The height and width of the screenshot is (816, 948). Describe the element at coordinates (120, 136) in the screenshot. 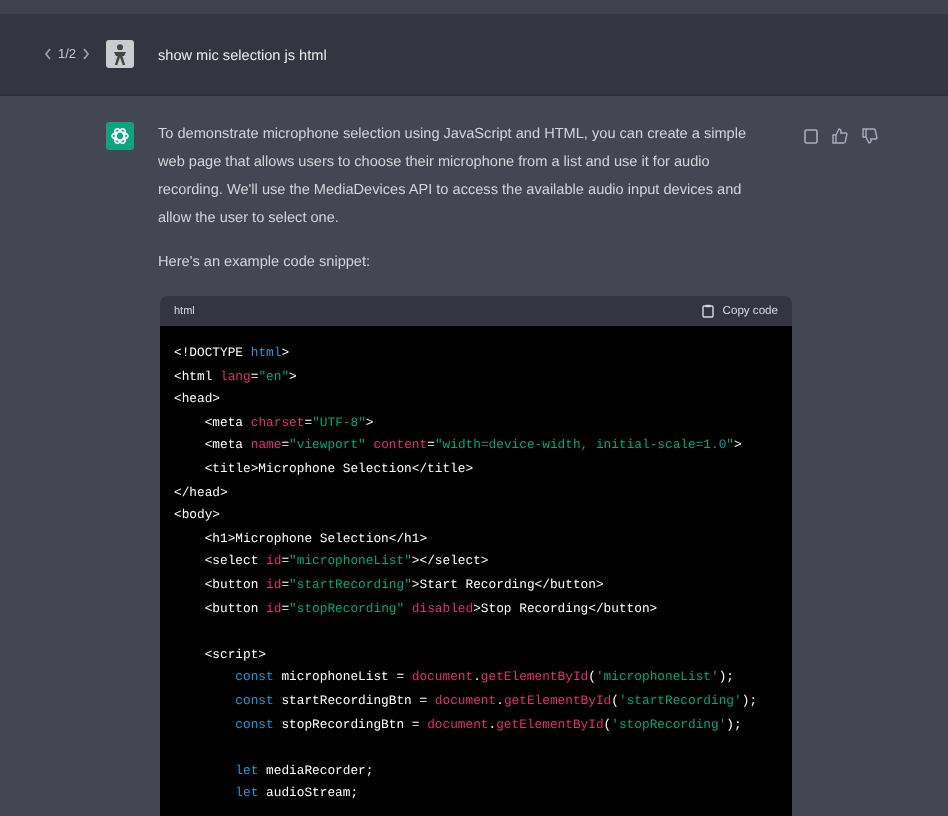

I see `assistant-logo-icon` at that location.